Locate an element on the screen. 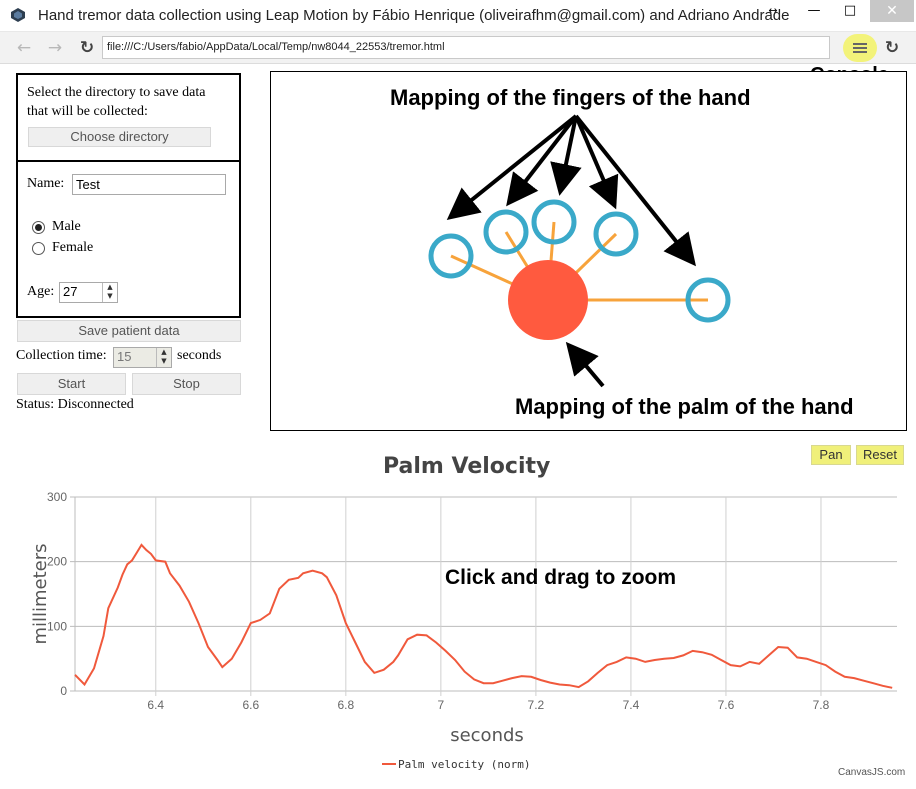 Image resolution: width=916 pixels, height=789 pixels. x-tick-label: 6.4 is located at coordinates (155, 705).